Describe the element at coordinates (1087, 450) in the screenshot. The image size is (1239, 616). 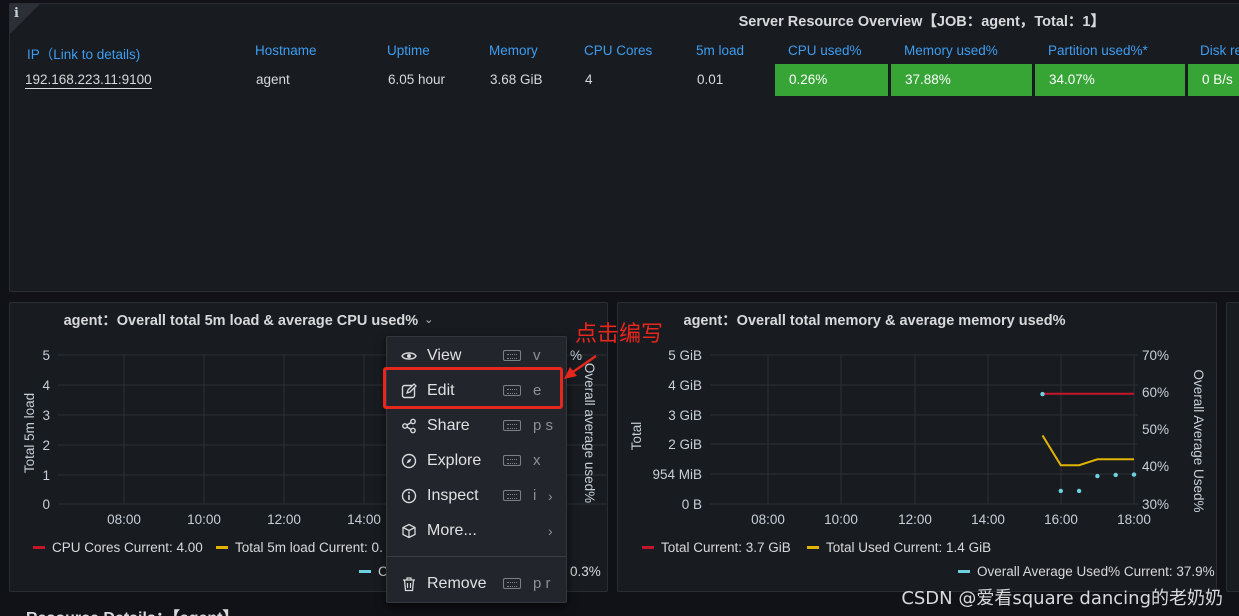
I see `series-line-total-used` at that location.